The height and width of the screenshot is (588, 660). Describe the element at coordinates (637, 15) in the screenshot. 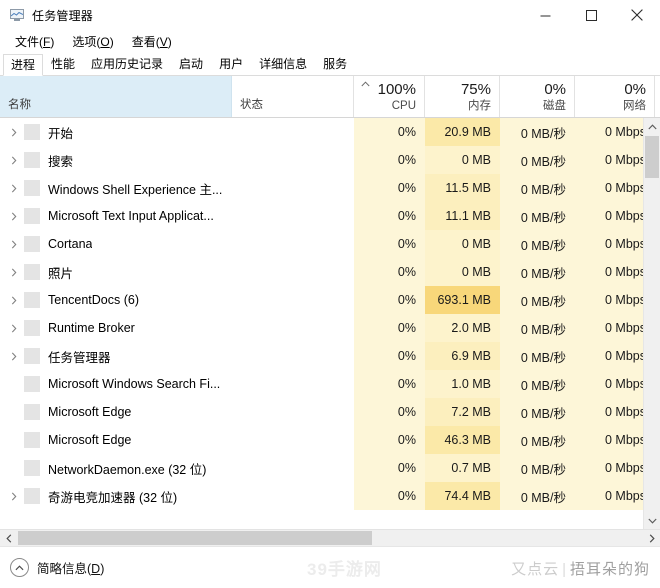

I see `close-button` at that location.